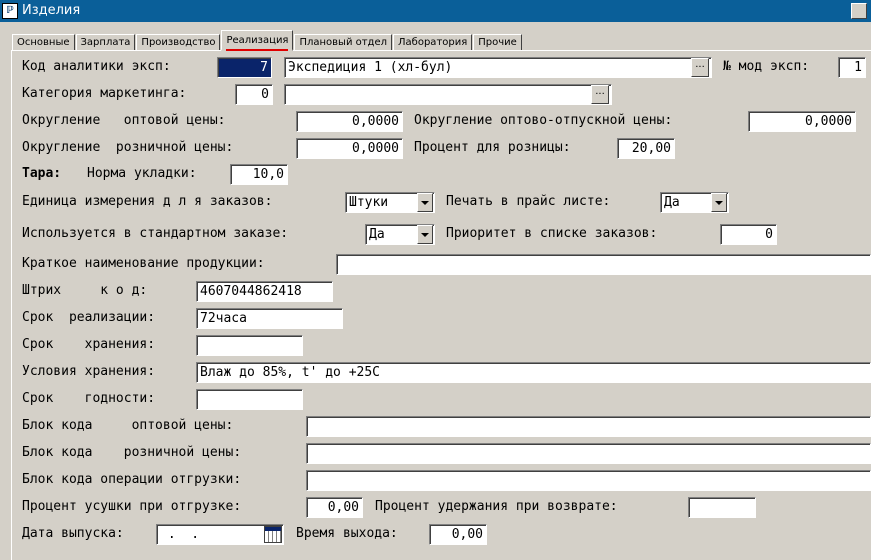  What do you see at coordinates (254, 94) in the screenshot?
I see `marketing-category-input: 0` at bounding box center [254, 94].